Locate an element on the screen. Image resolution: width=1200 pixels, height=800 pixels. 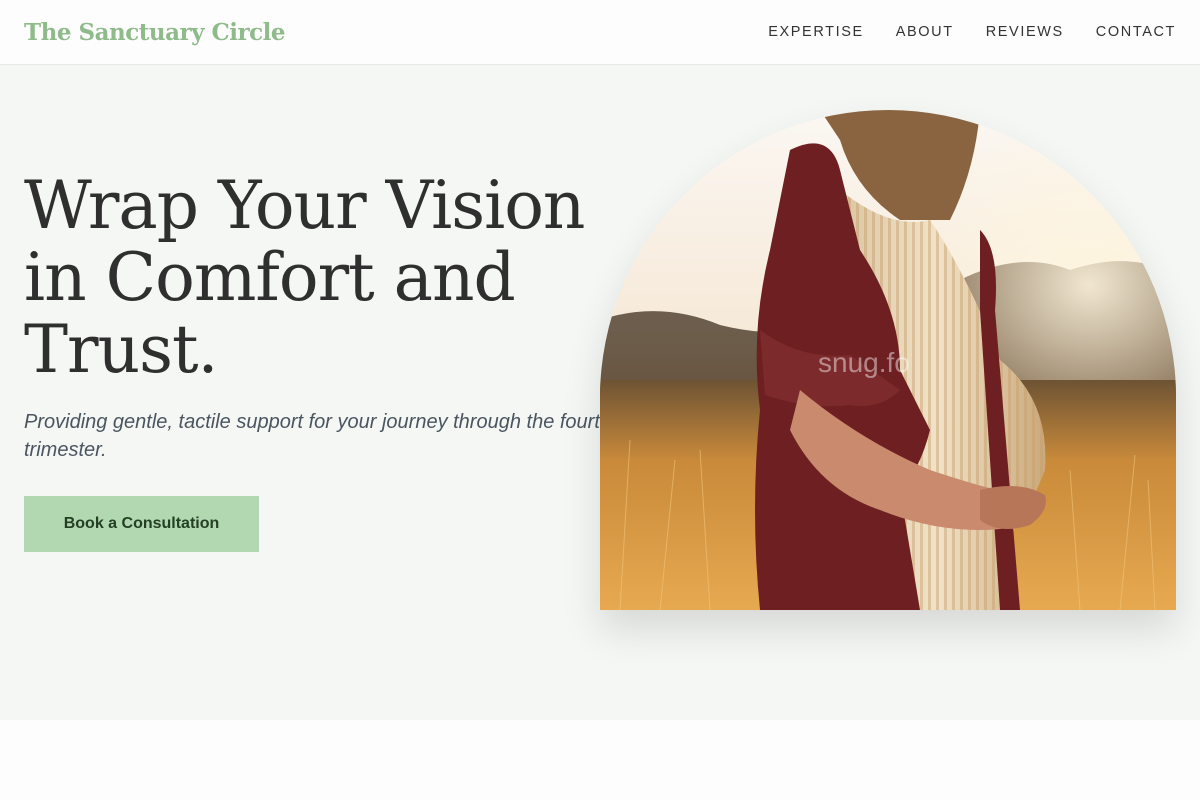
site-logo: The Sanctuary Circle is located at coordinates (155, 32).